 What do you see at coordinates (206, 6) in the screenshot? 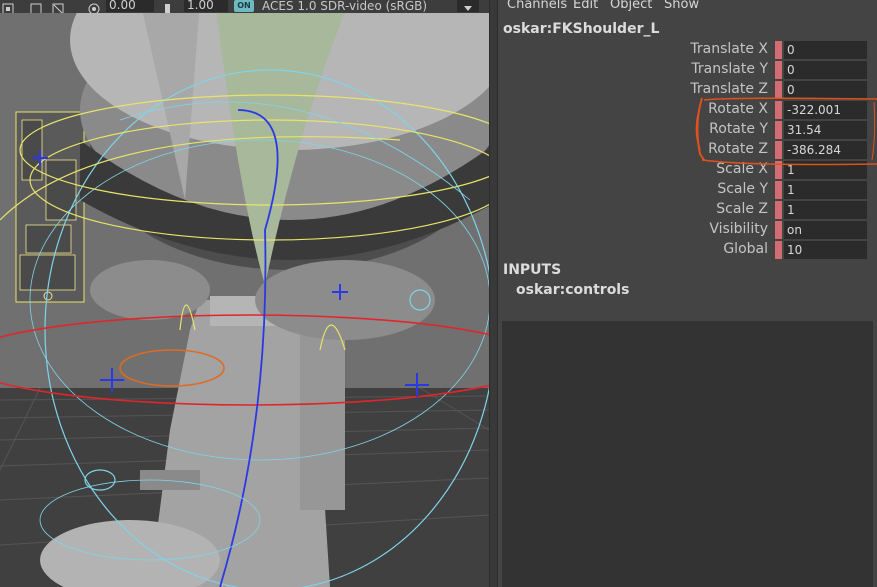
I see `gamma-field: 1.00` at bounding box center [206, 6].